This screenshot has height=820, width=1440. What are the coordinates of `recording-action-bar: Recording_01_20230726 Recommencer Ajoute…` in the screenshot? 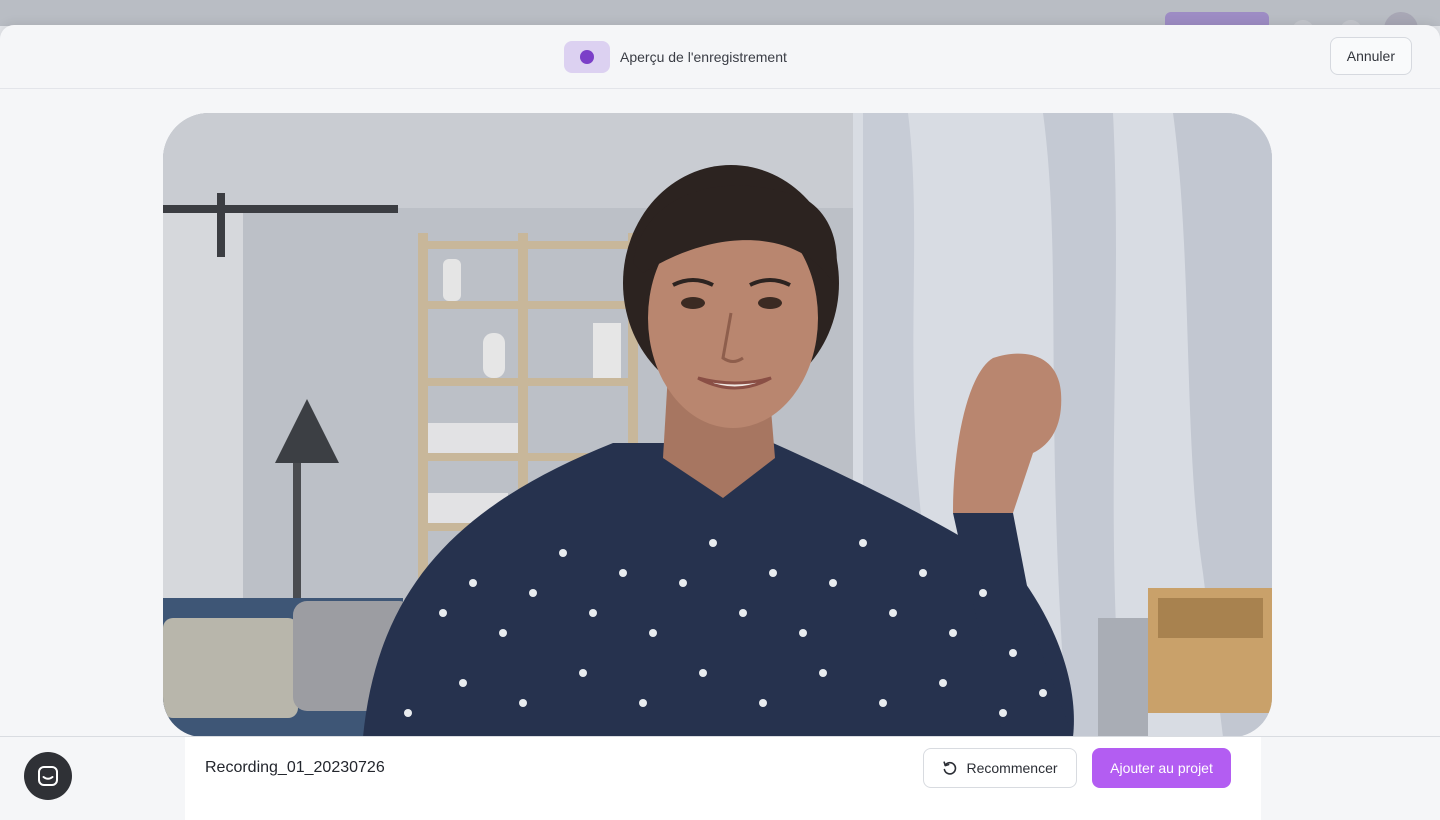 It's located at (723, 778).